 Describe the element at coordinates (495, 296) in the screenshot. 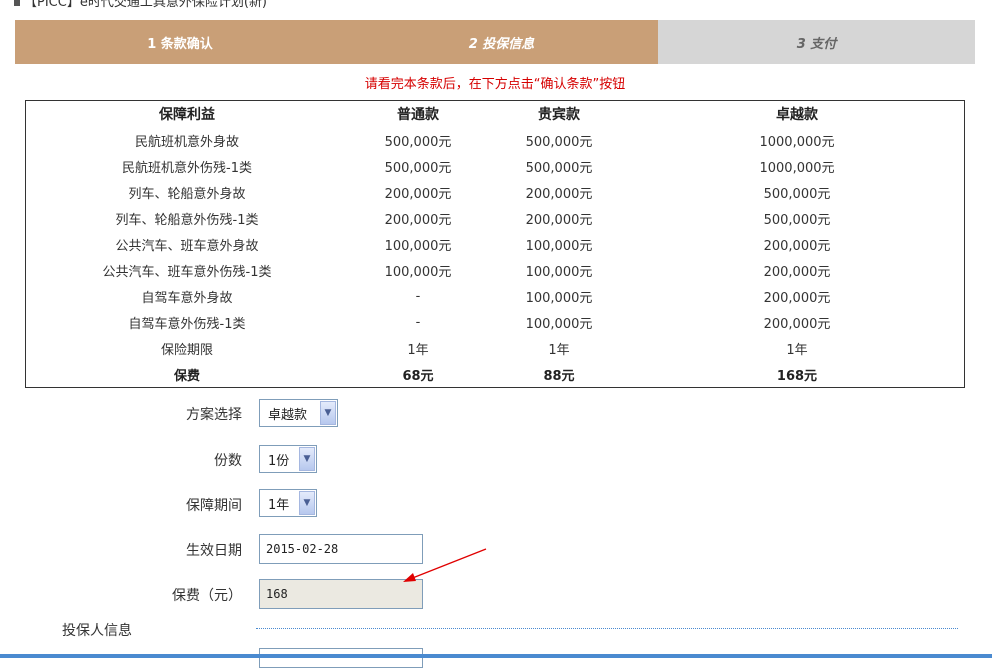

I see `table-row: 自驾车意外身故 - 100,000元 200,000元` at that location.